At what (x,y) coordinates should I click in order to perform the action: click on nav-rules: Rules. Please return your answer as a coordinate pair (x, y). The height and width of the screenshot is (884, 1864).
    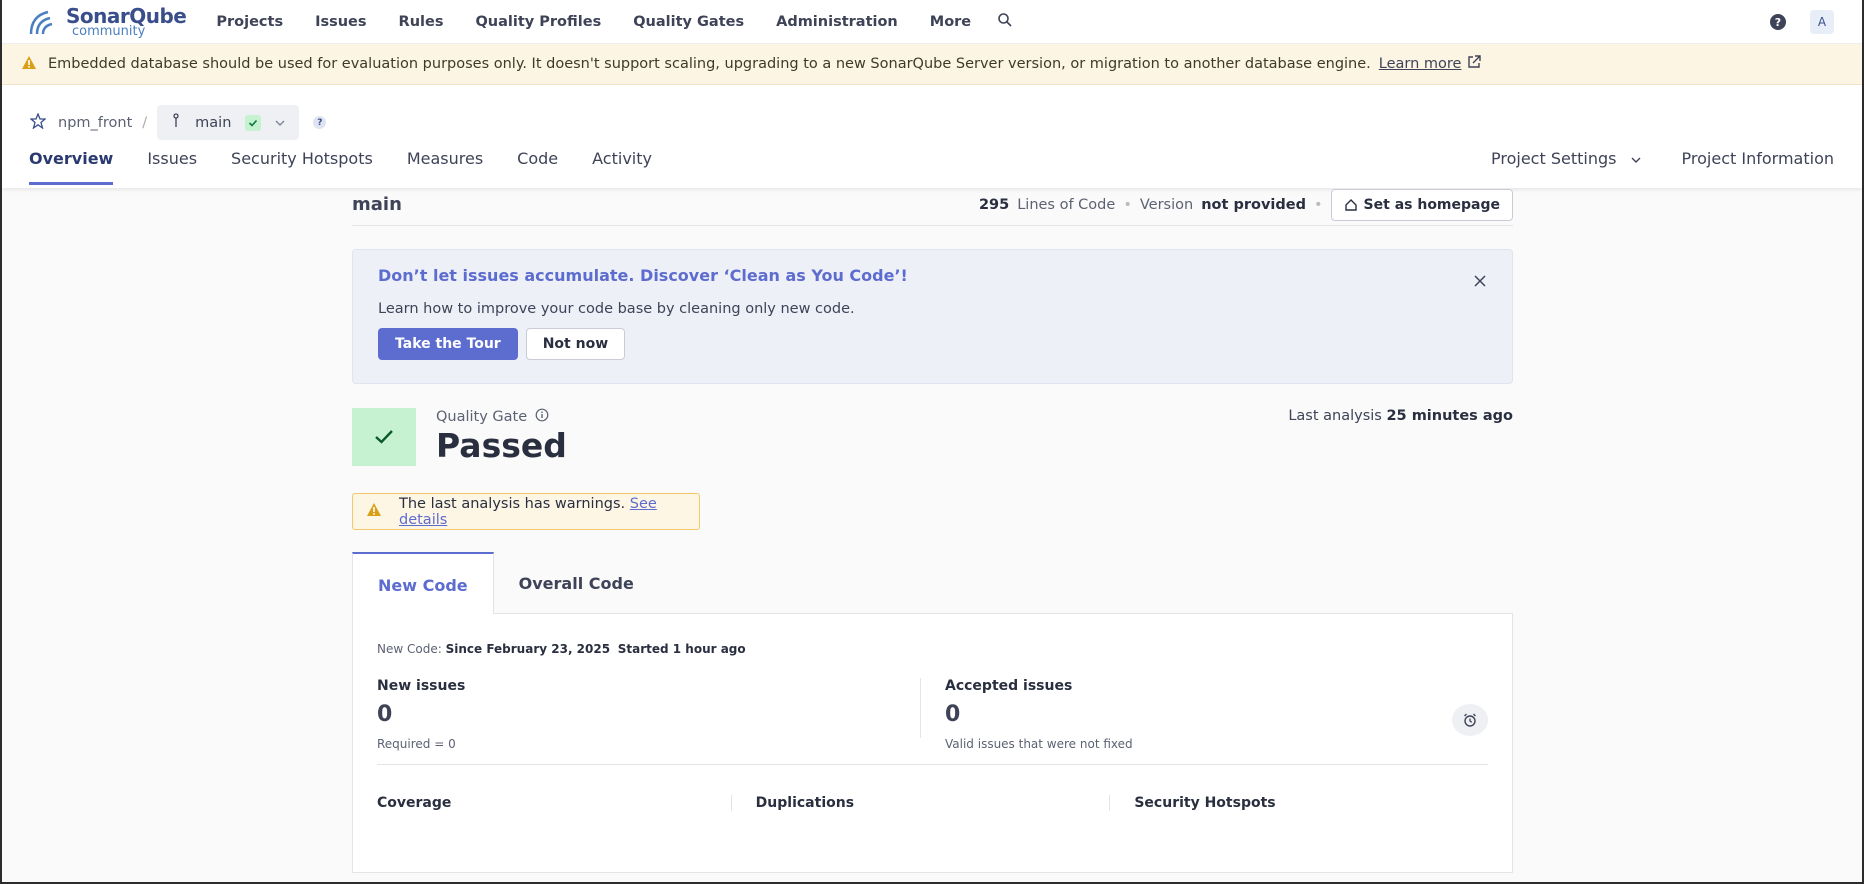
    Looking at the image, I should click on (421, 22).